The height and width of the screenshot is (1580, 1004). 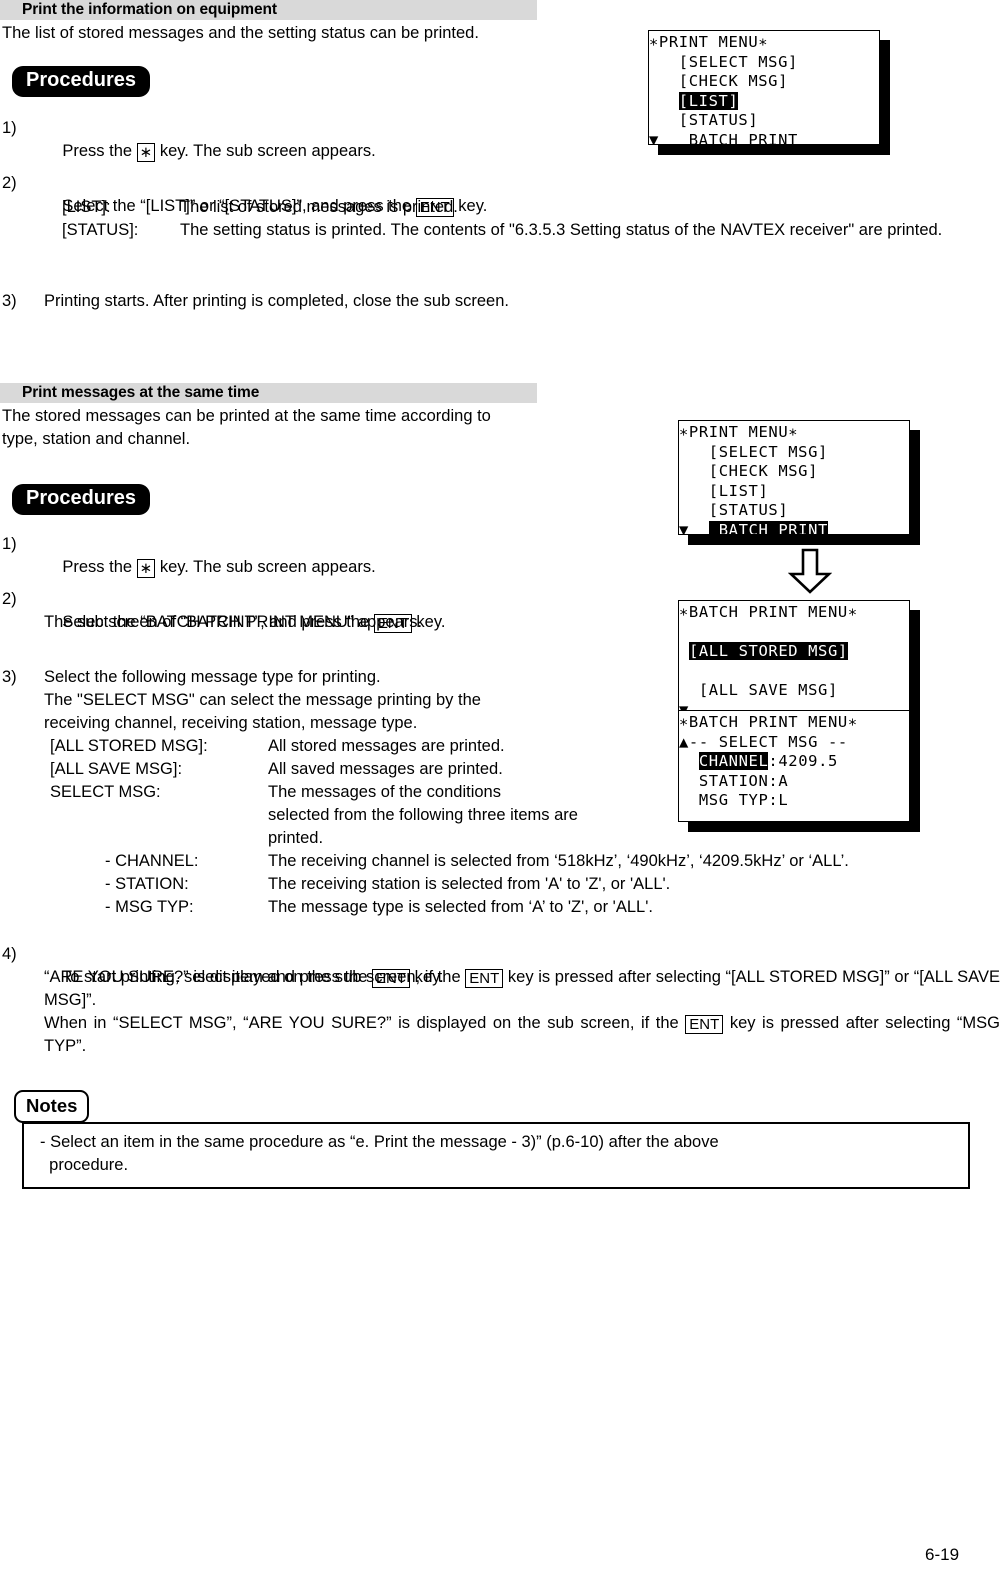 I want to click on subrow-term-station: - STATION:, so click(x=147, y=884).